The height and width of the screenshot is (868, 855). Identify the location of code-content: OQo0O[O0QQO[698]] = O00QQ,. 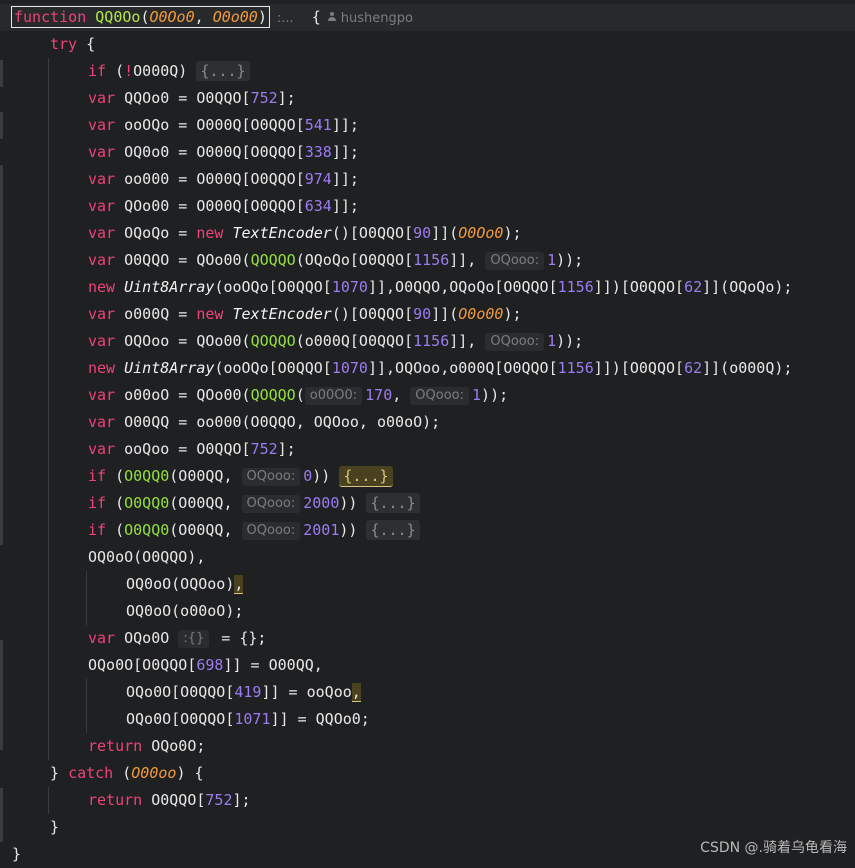
(205, 665).